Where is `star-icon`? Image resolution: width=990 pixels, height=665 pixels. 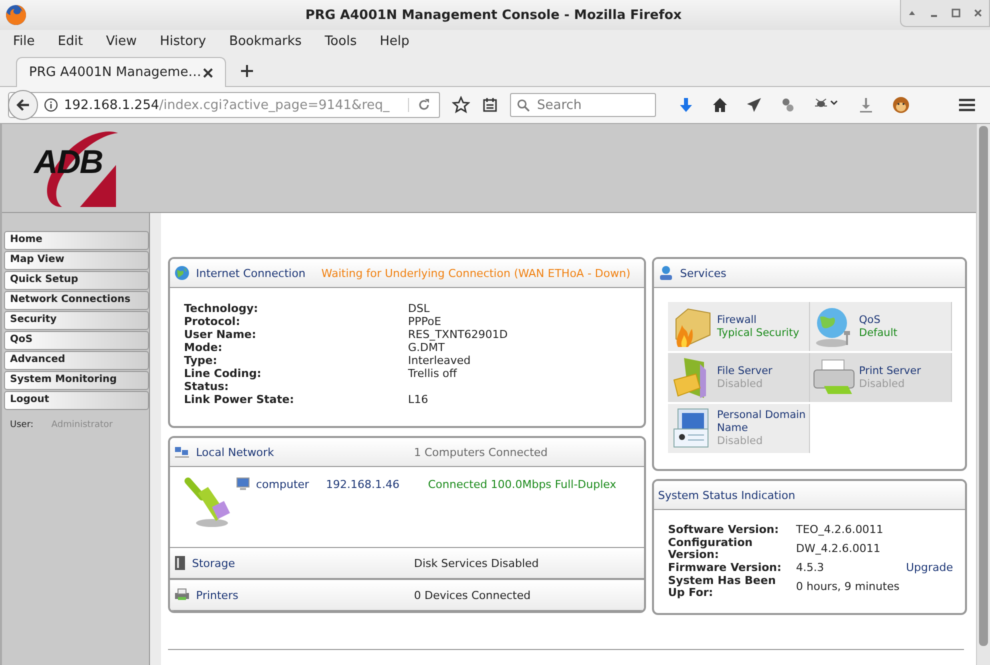
star-icon is located at coordinates (461, 105).